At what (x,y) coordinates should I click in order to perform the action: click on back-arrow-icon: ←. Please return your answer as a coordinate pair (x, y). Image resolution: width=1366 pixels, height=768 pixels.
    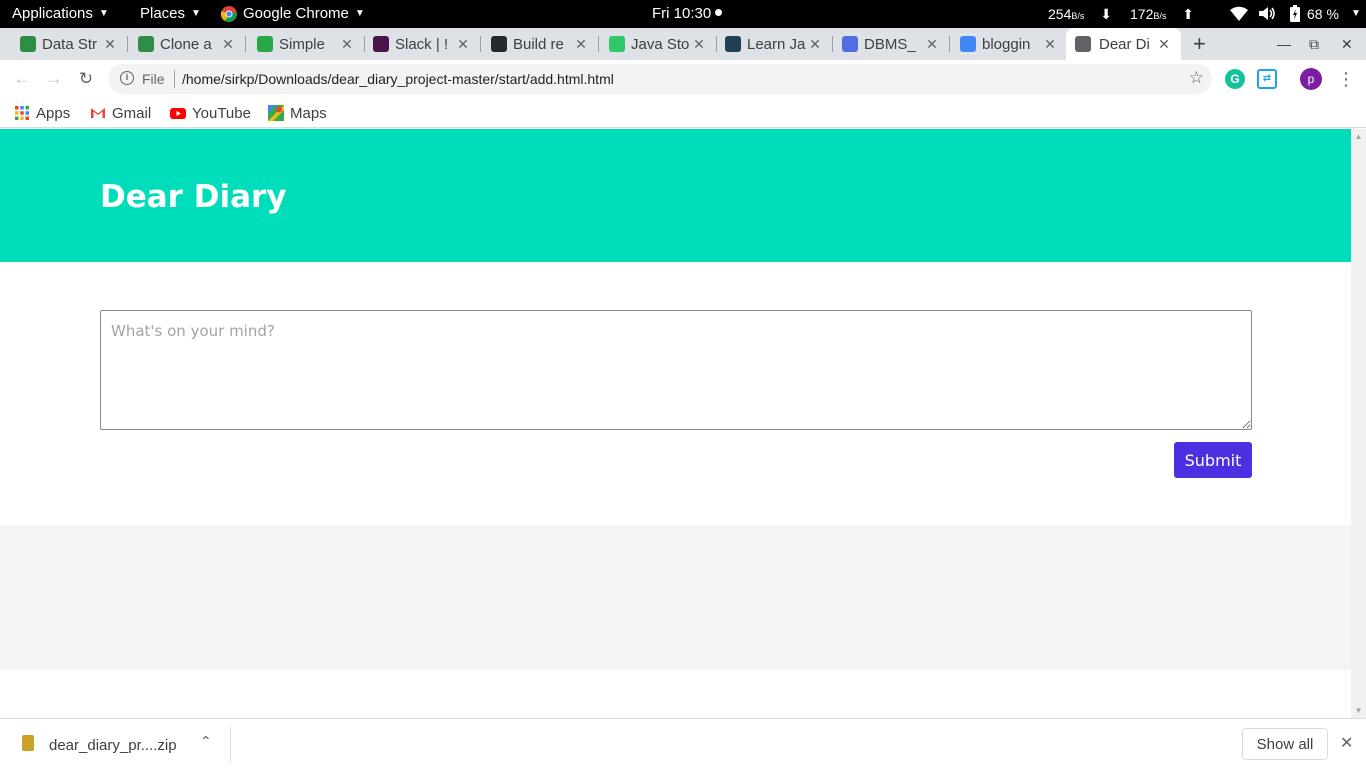
    Looking at the image, I should click on (22, 79).